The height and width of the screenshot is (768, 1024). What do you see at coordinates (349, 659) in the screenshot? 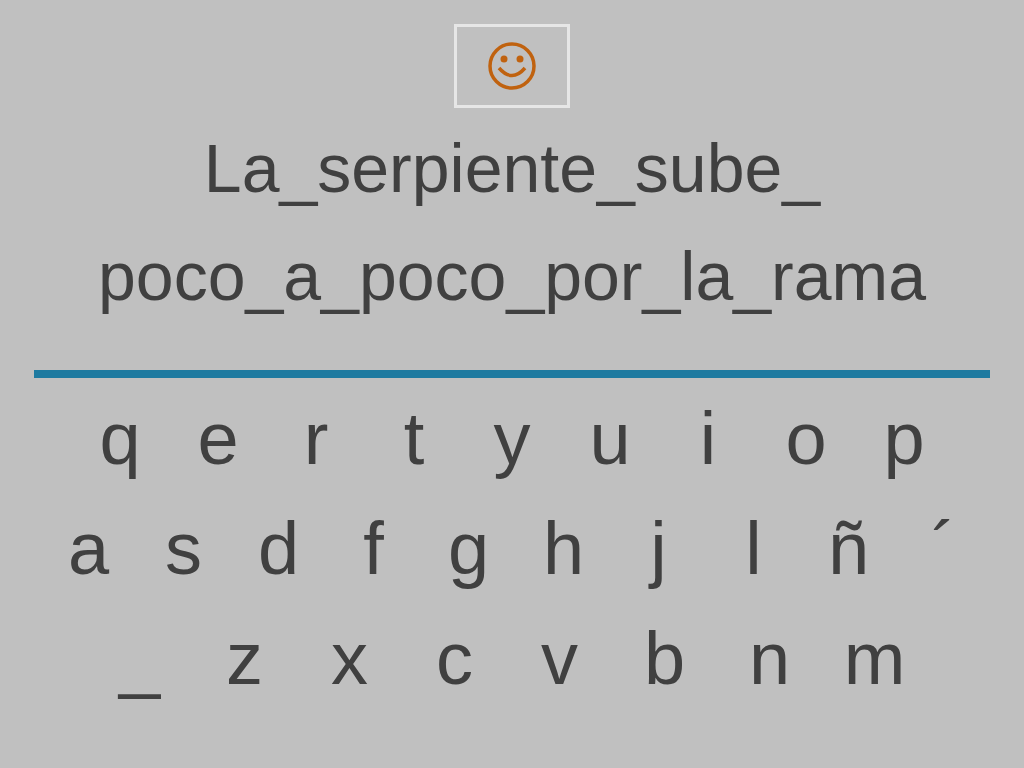
I see `letter-key: x` at bounding box center [349, 659].